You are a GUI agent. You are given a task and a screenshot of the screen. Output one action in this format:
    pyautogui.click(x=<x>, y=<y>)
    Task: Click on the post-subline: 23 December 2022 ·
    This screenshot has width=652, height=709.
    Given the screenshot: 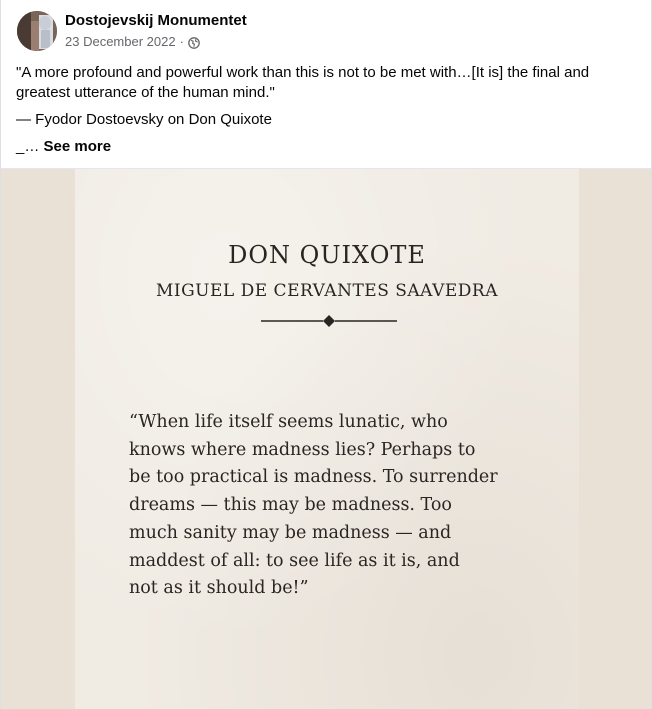 What is the action you would take?
    pyautogui.click(x=156, y=42)
    